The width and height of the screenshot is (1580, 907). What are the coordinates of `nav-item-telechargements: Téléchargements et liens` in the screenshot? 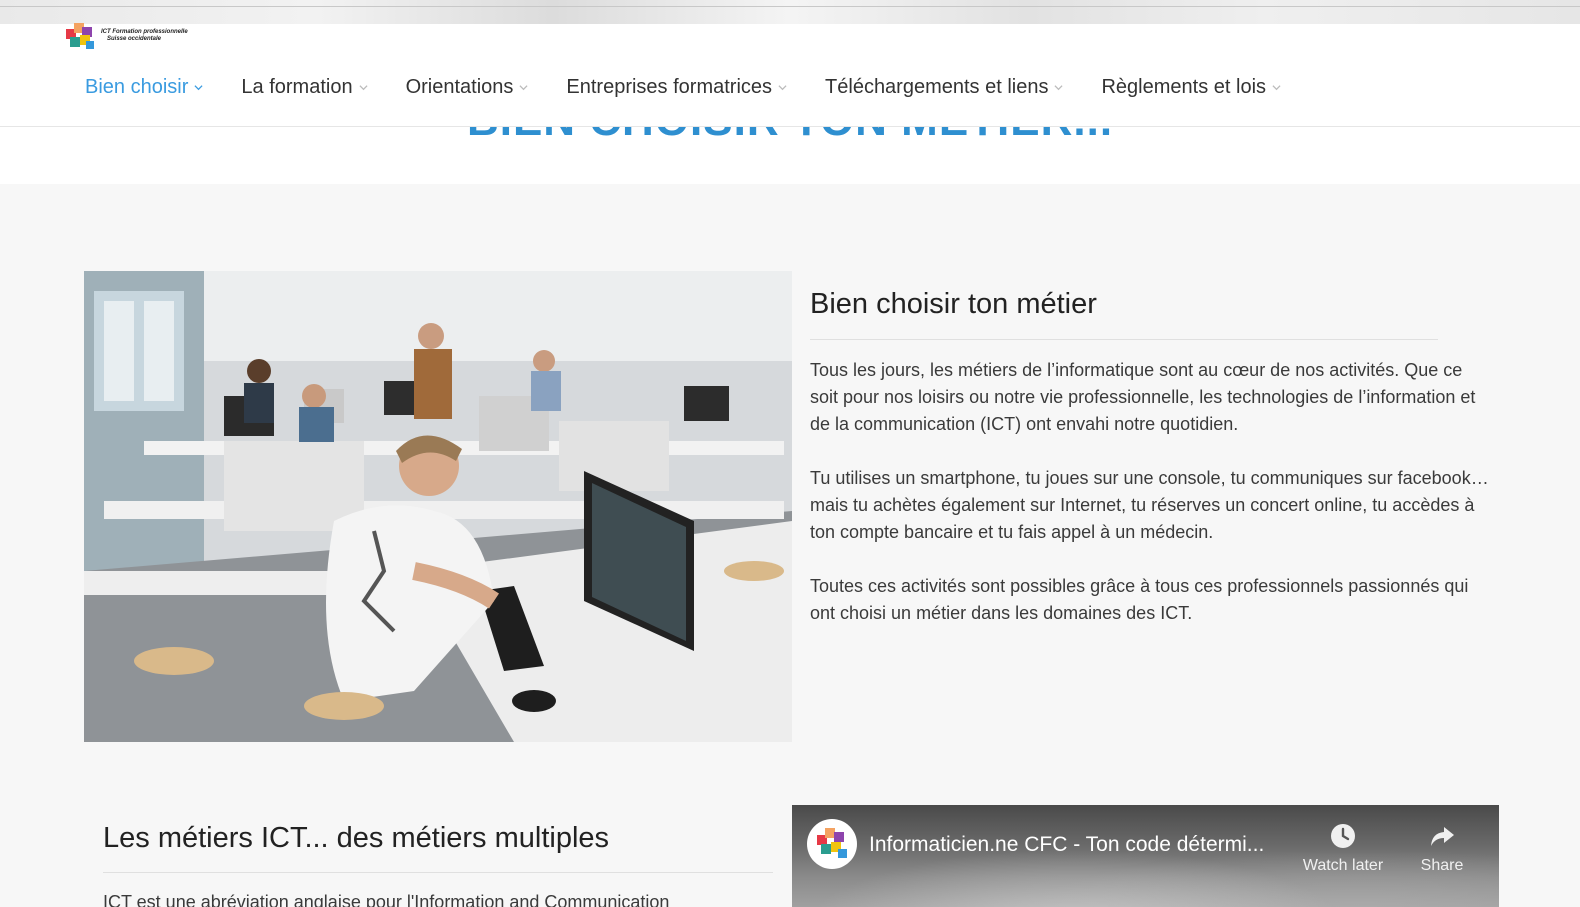 It's located at (944, 87).